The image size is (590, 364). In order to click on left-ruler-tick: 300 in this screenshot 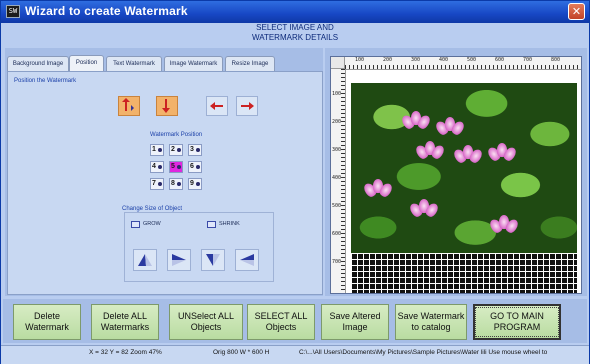, I will do `click(337, 150)`.